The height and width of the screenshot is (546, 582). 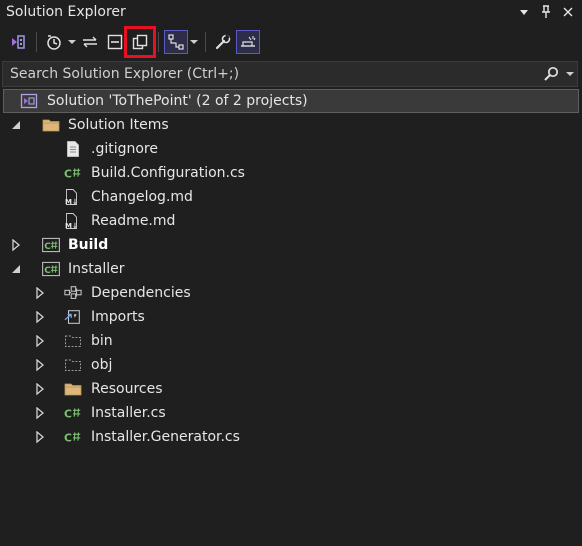 I want to click on tree-item: Dependencies, so click(x=291, y=293).